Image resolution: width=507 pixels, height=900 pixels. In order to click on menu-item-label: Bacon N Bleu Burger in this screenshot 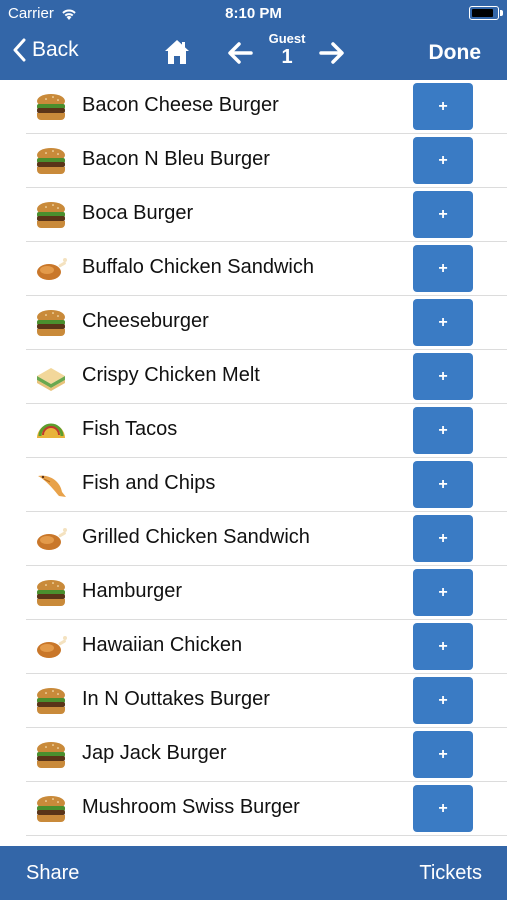, I will do `click(176, 159)`.